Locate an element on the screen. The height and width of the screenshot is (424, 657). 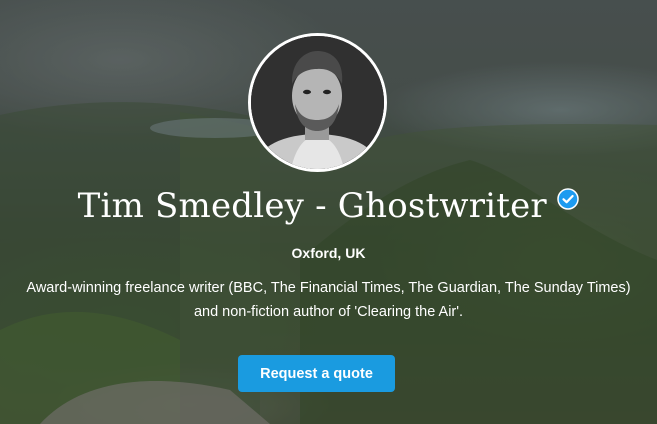
avatar is located at coordinates (317, 102).